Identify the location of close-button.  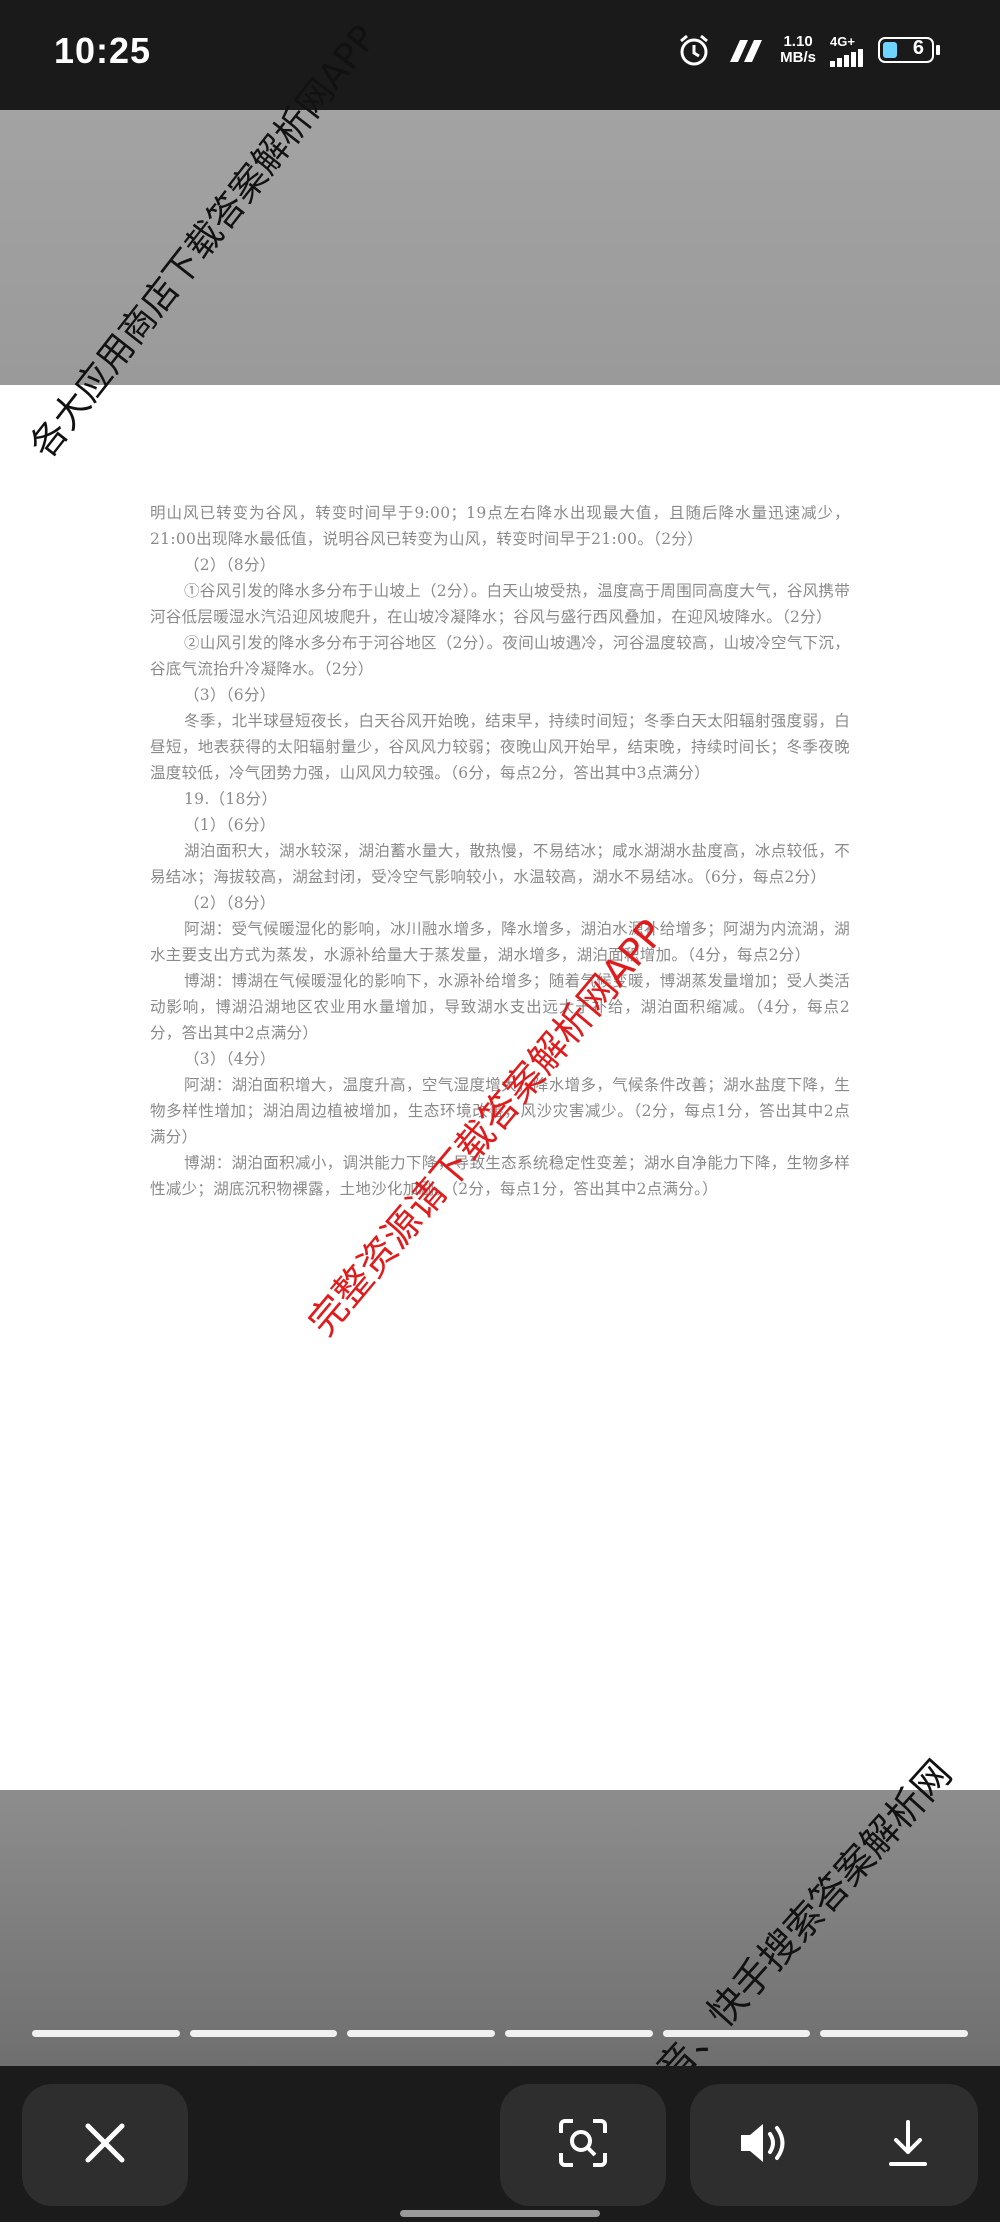
(105, 2145).